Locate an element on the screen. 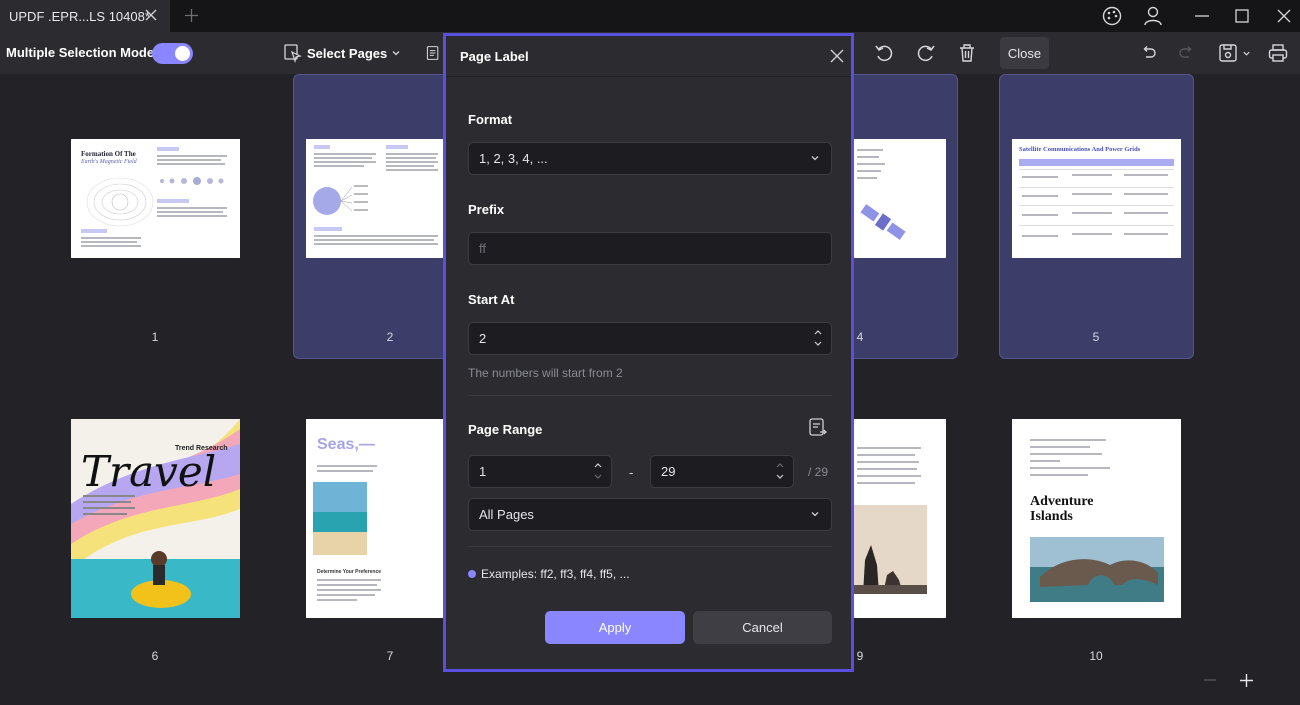  page-1-subtitle: Earth's Magnetic Field is located at coordinates (109, 162).